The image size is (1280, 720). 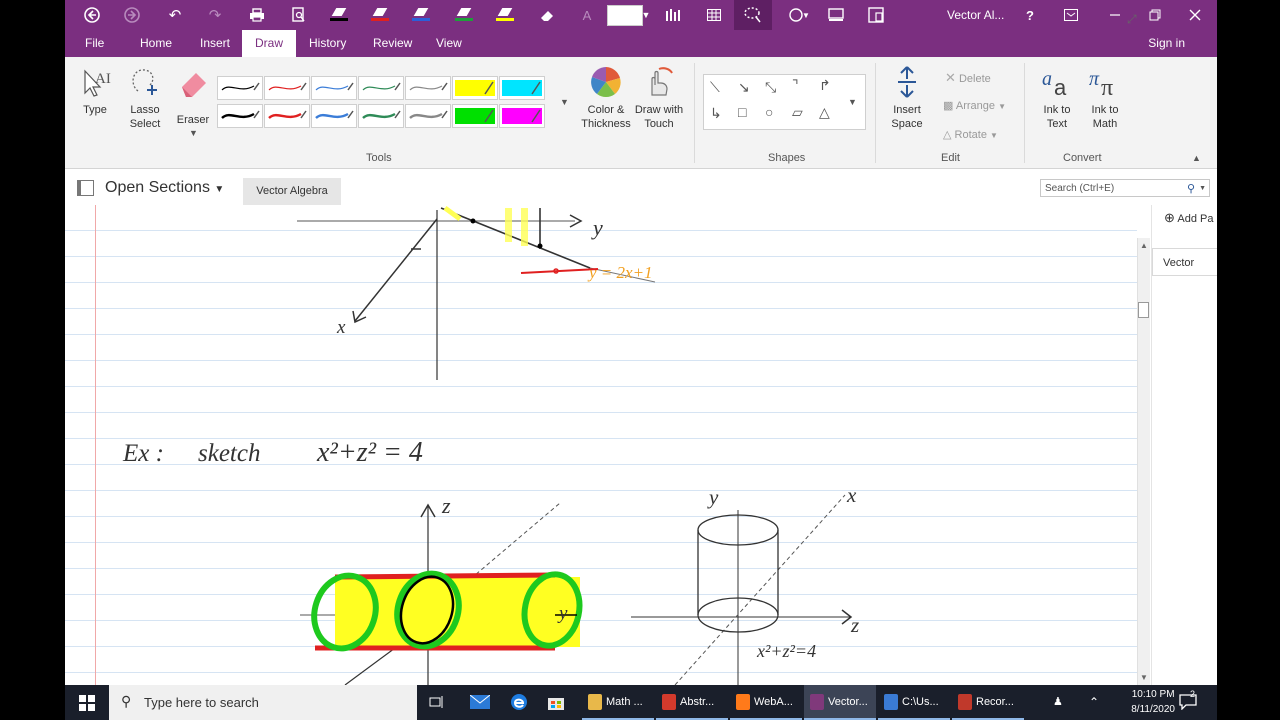 What do you see at coordinates (797, 112) in the screenshot?
I see `parallelogram-shape-icon: ▱` at bounding box center [797, 112].